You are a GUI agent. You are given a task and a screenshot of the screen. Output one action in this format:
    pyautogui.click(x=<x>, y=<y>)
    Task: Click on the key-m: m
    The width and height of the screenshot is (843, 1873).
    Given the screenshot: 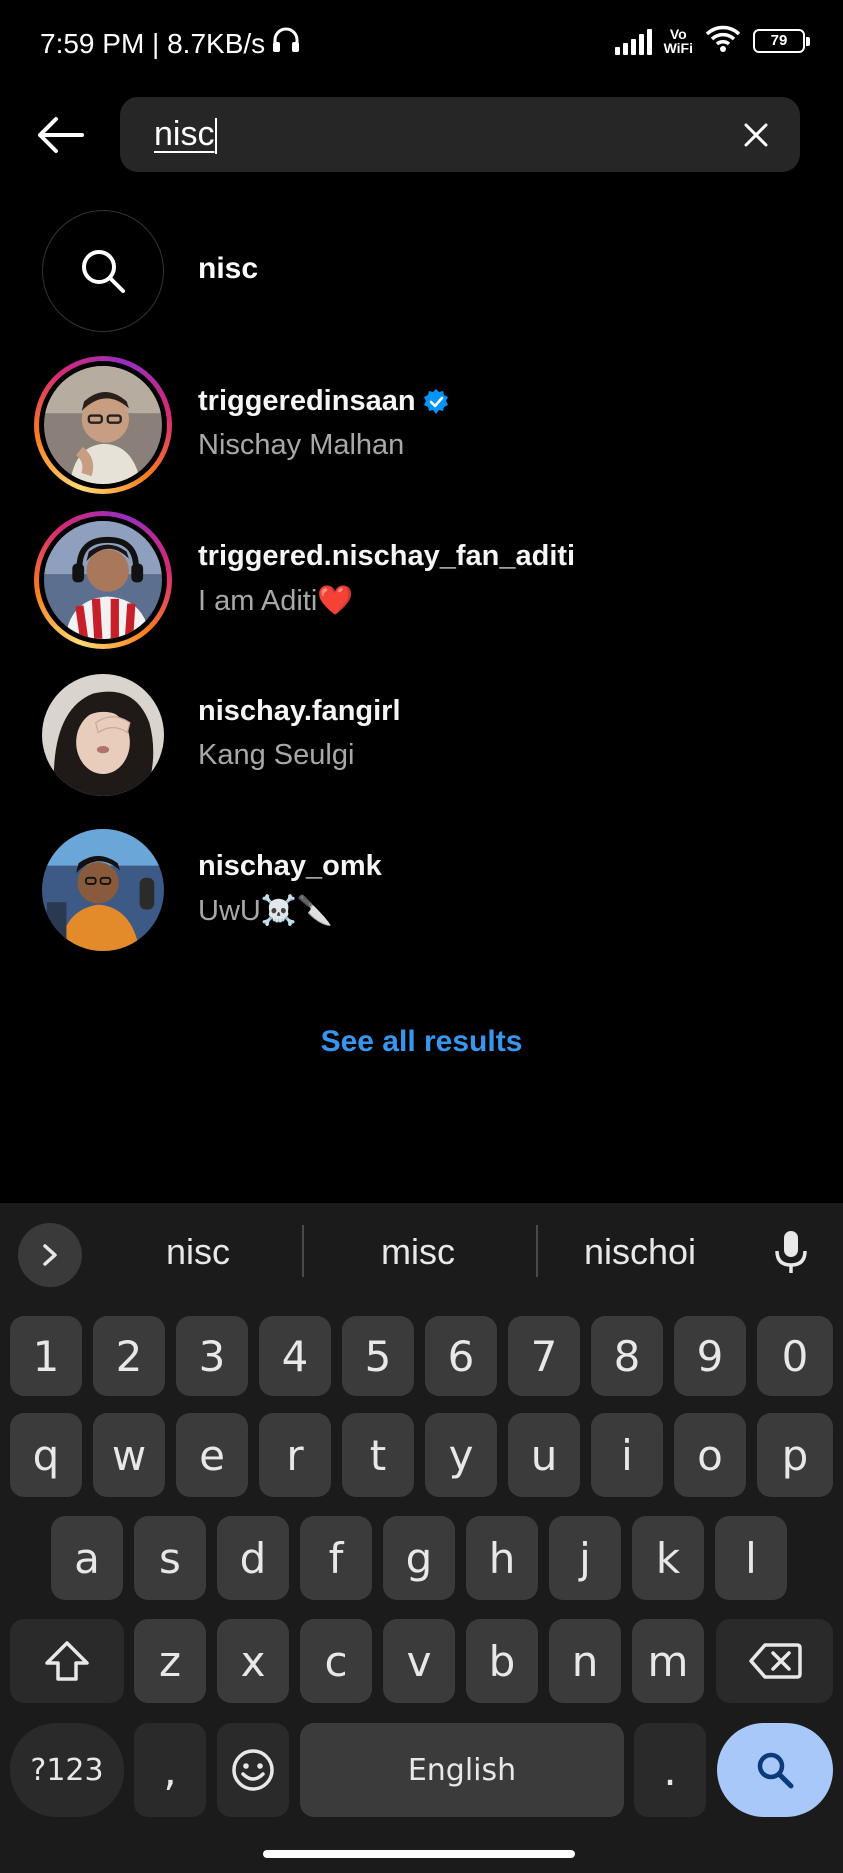 What is the action you would take?
    pyautogui.click(x=668, y=1661)
    